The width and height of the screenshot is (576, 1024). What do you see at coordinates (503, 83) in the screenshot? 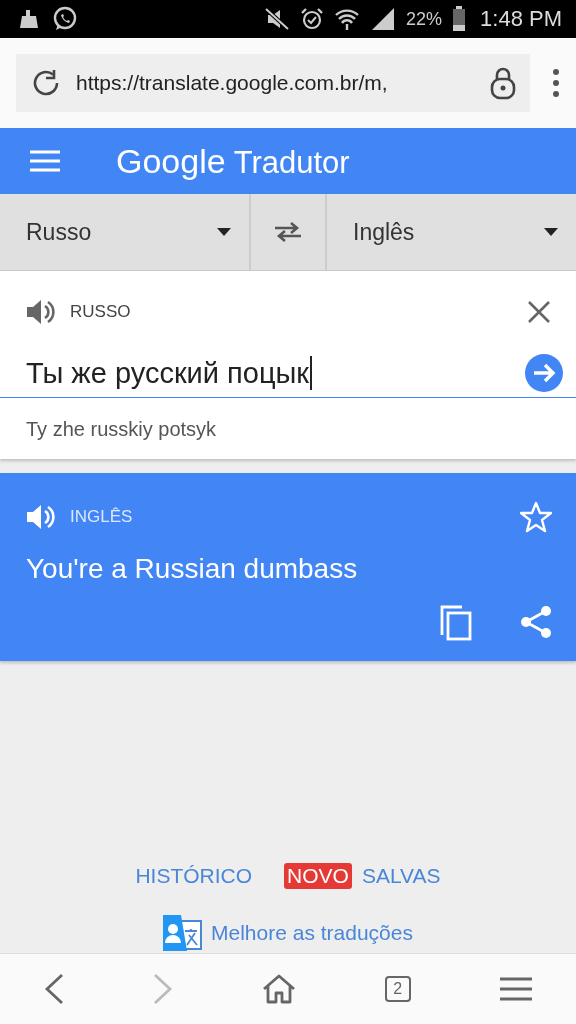
I see `lock-icon` at bounding box center [503, 83].